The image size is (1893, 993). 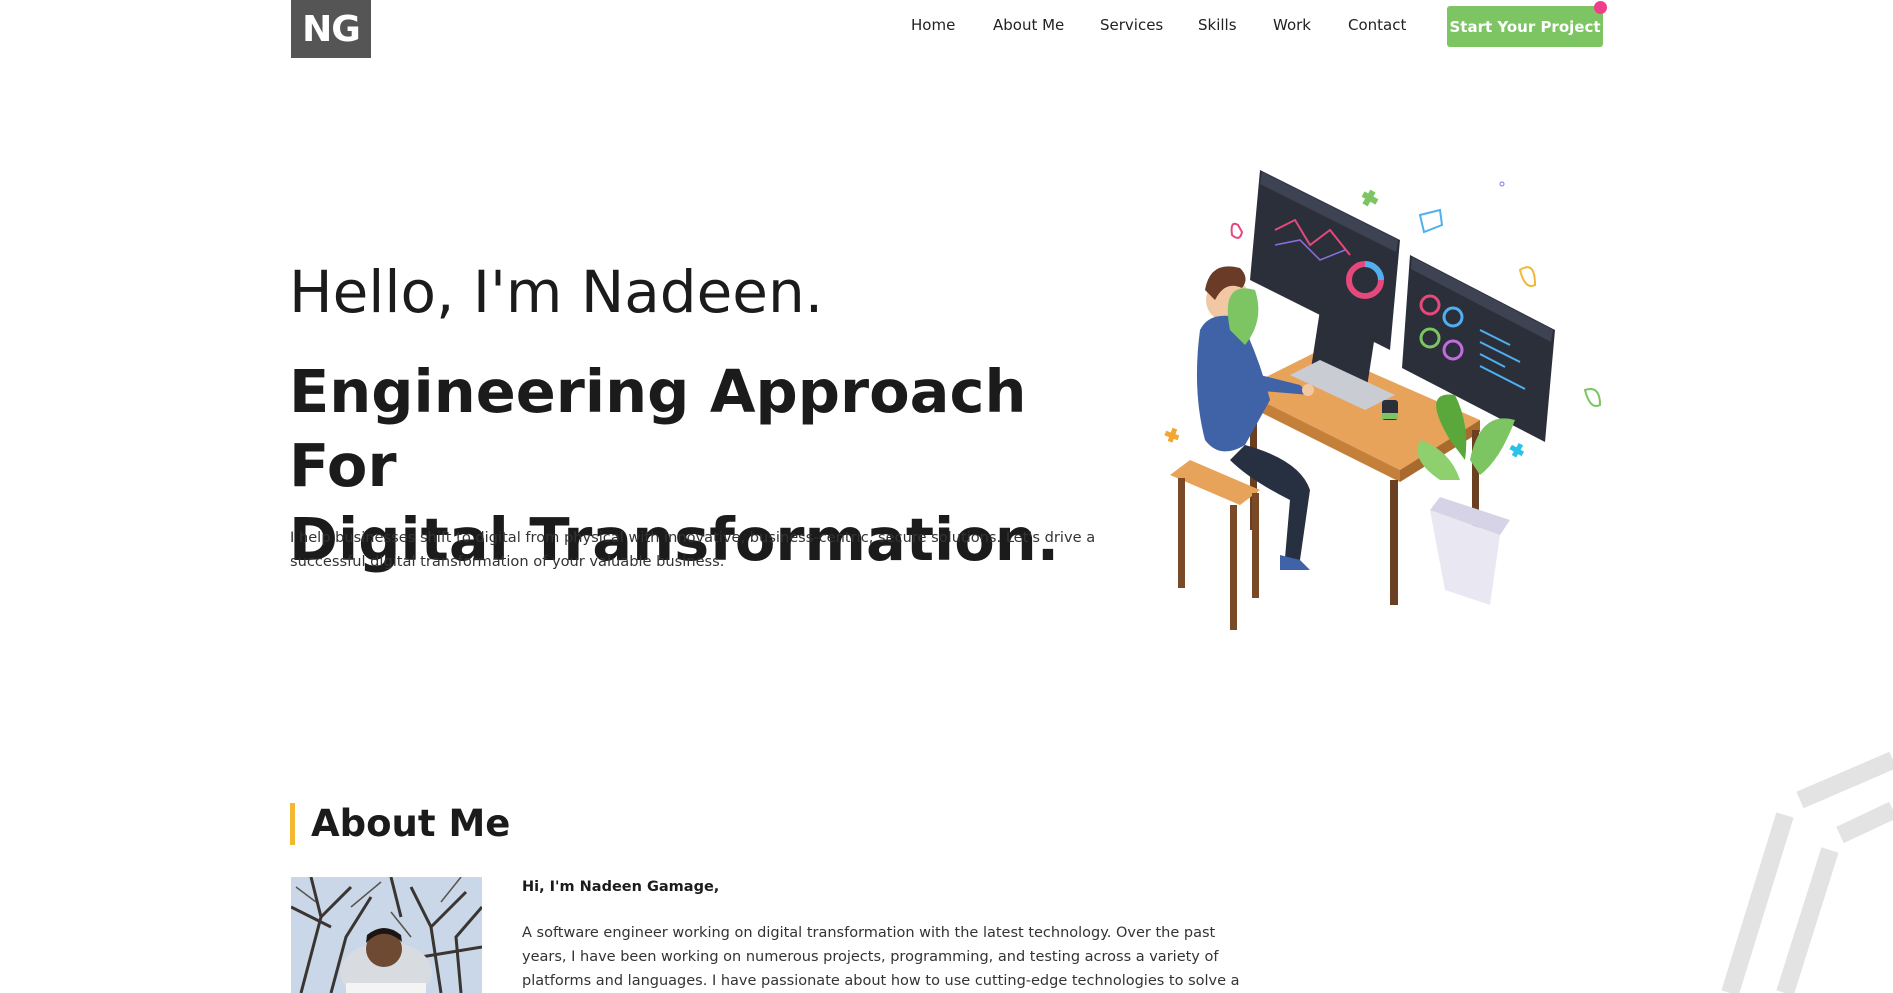 What do you see at coordinates (1807, 872) in the screenshot?
I see `decorative-chevron-shape` at bounding box center [1807, 872].